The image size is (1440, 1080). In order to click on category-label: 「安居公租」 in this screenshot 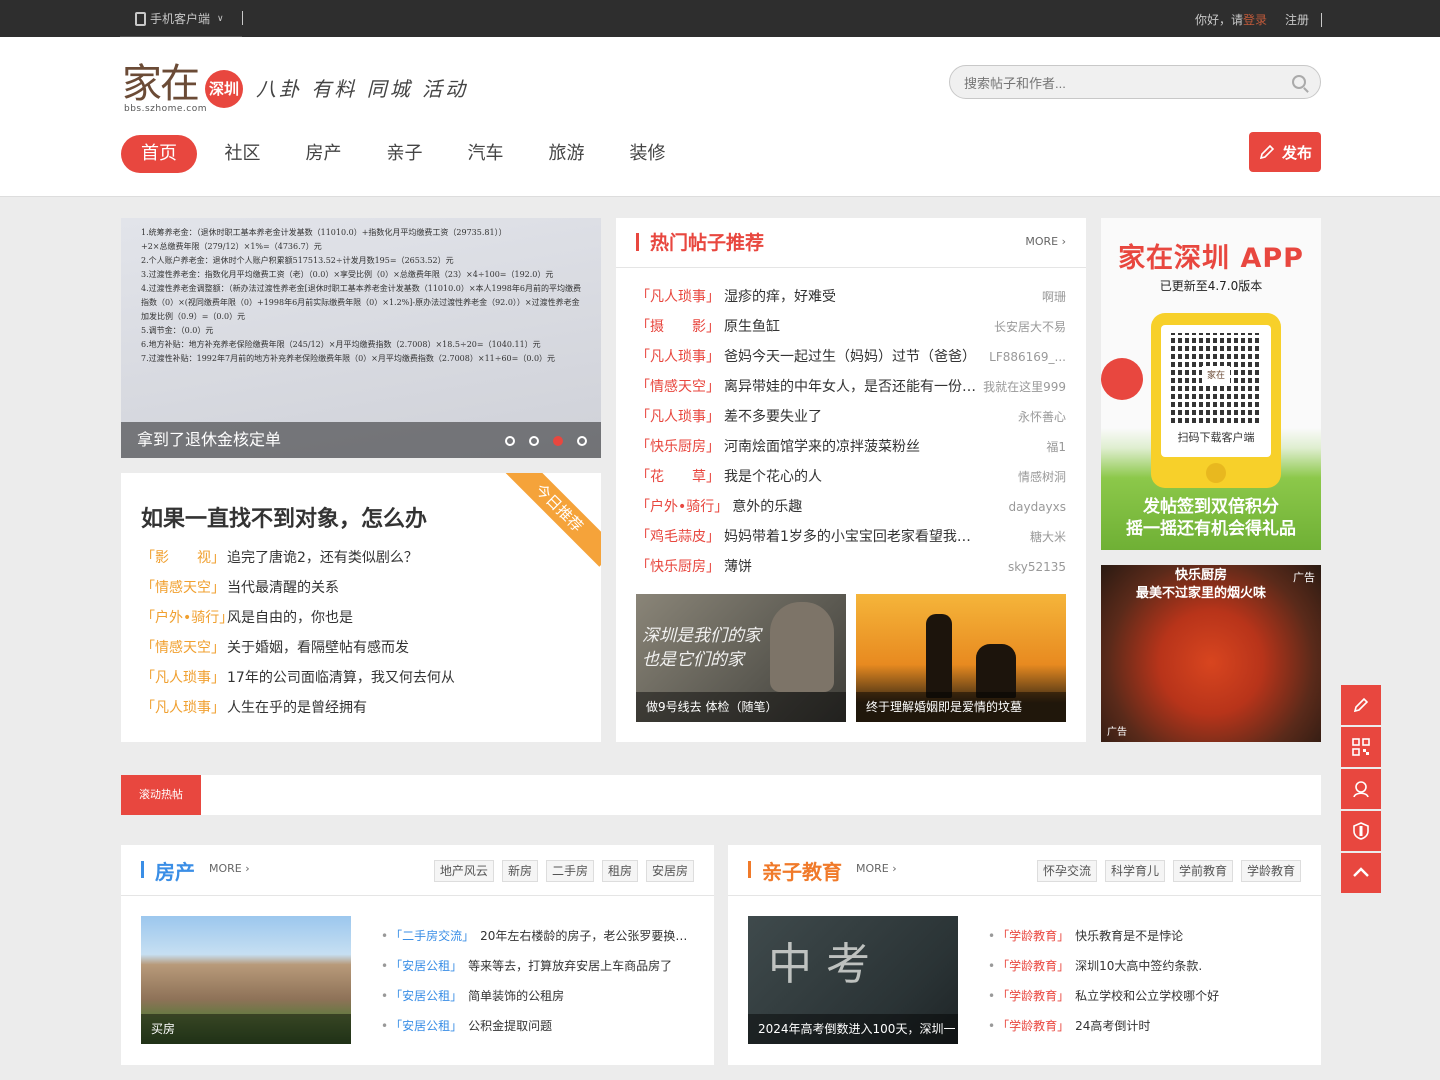, I will do `click(426, 996)`.